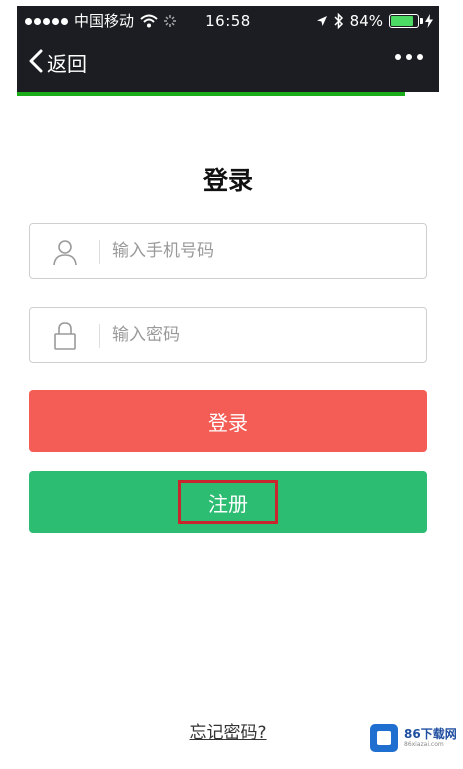 The width and height of the screenshot is (463, 769). Describe the element at coordinates (429, 21) in the screenshot. I see `charging-icon` at that location.